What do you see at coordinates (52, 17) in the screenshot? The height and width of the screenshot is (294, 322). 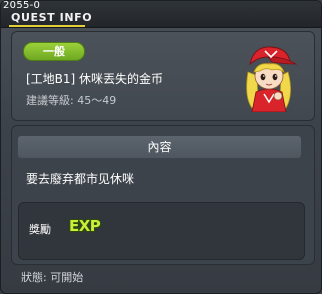 I see `window-title: QUEST INFO` at bounding box center [52, 17].